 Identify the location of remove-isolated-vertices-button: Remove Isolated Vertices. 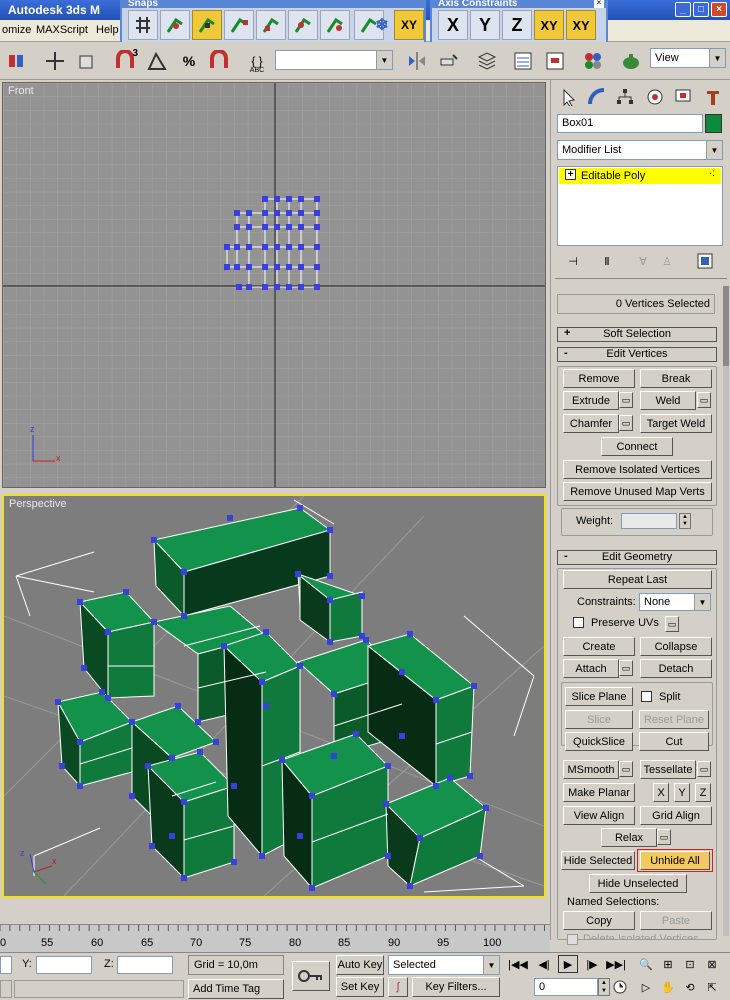
(637, 469).